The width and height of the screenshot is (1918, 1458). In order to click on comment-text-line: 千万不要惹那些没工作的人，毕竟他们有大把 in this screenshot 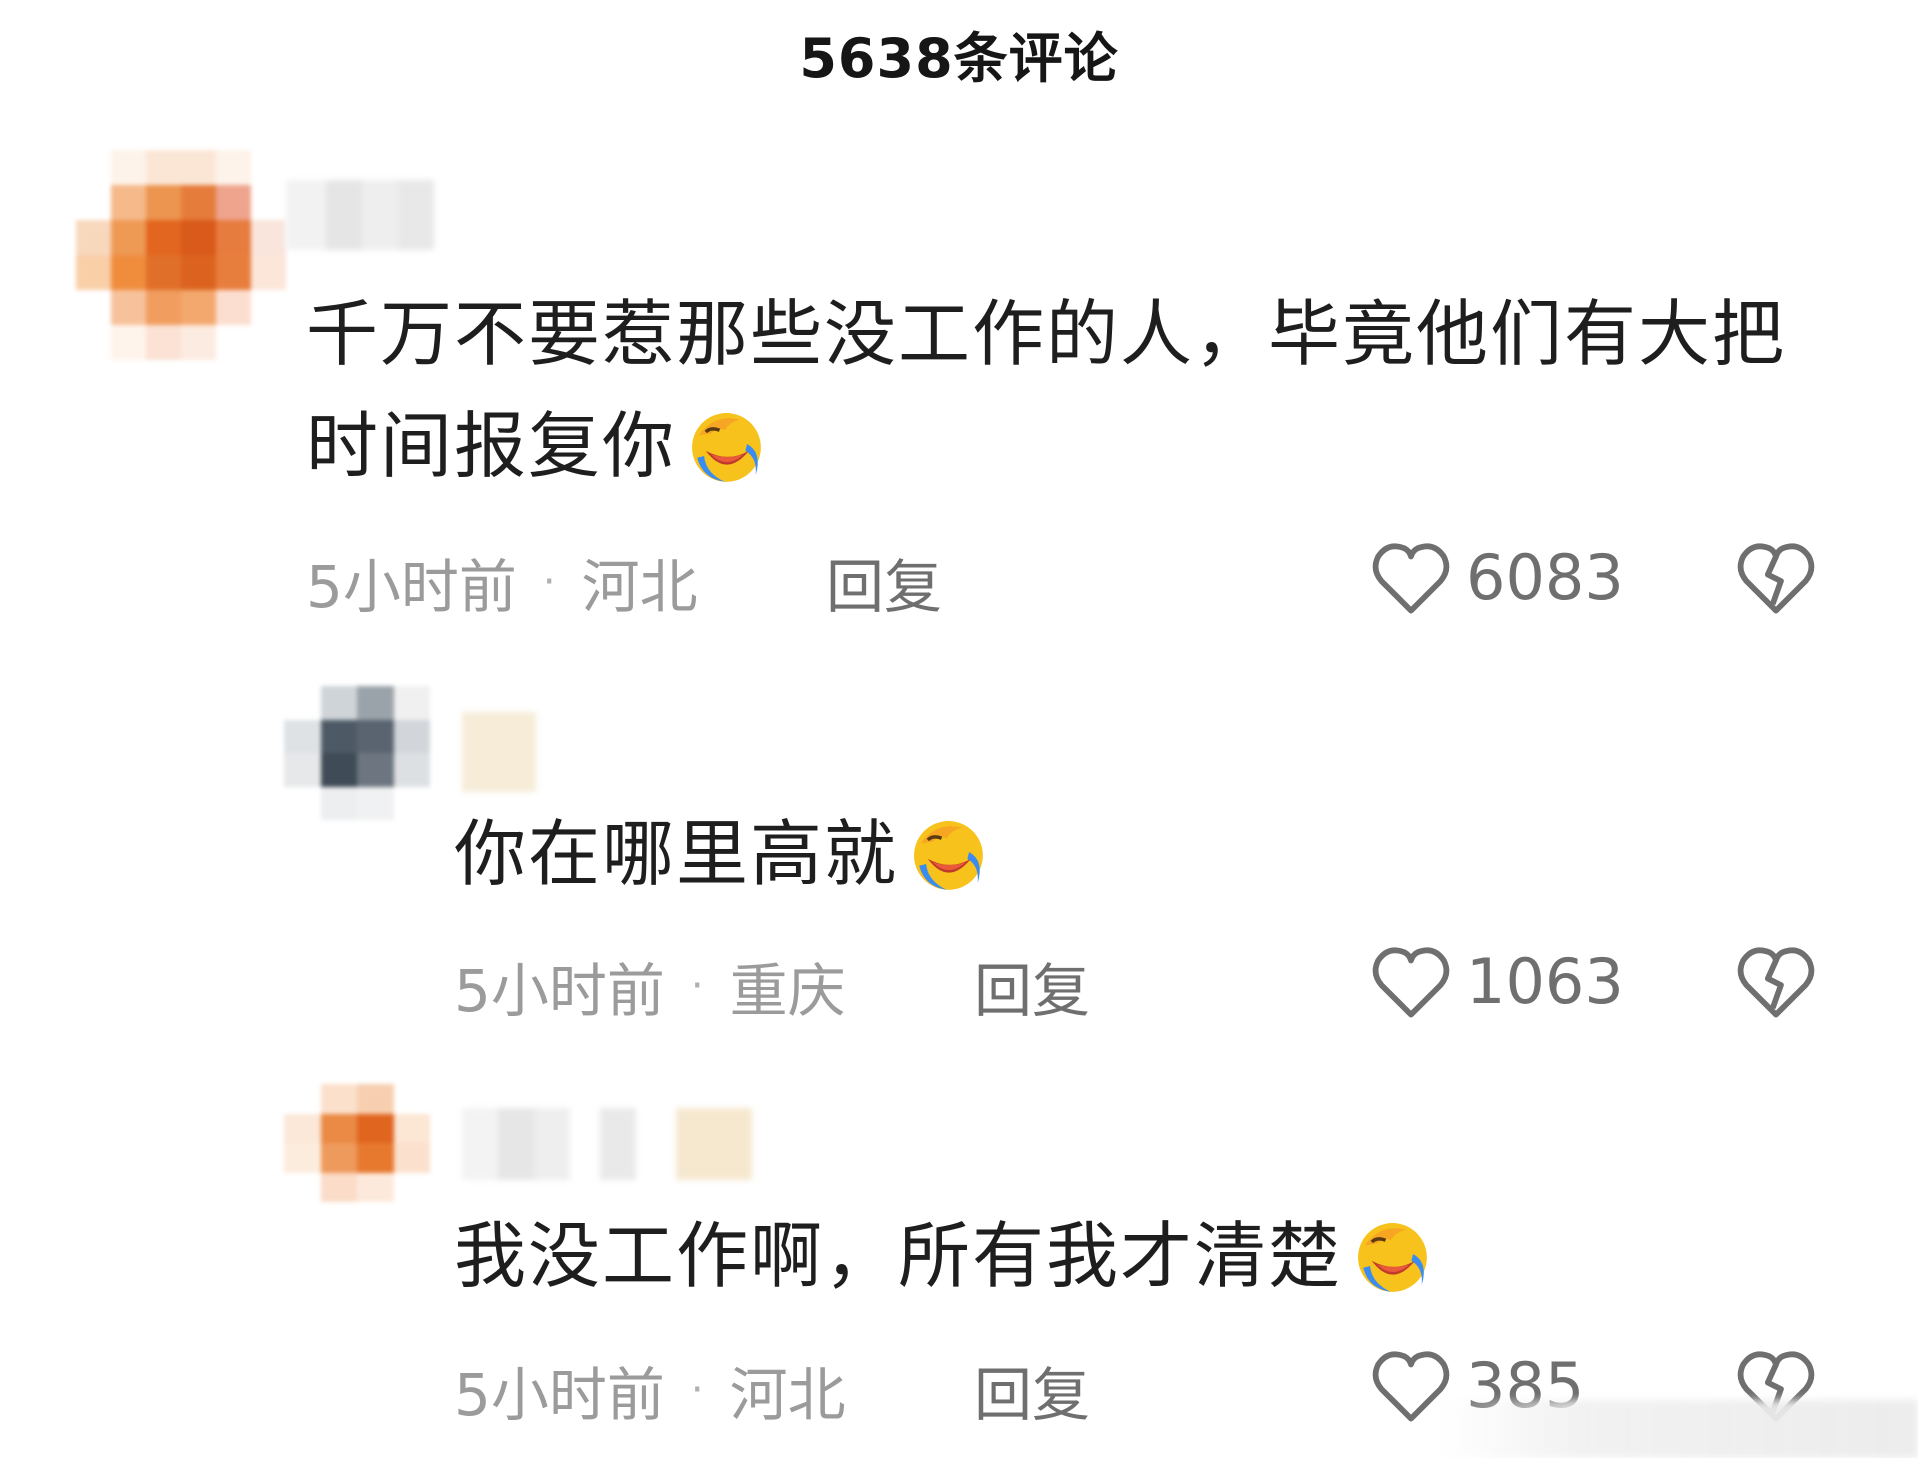, I will do `click(1046, 334)`.